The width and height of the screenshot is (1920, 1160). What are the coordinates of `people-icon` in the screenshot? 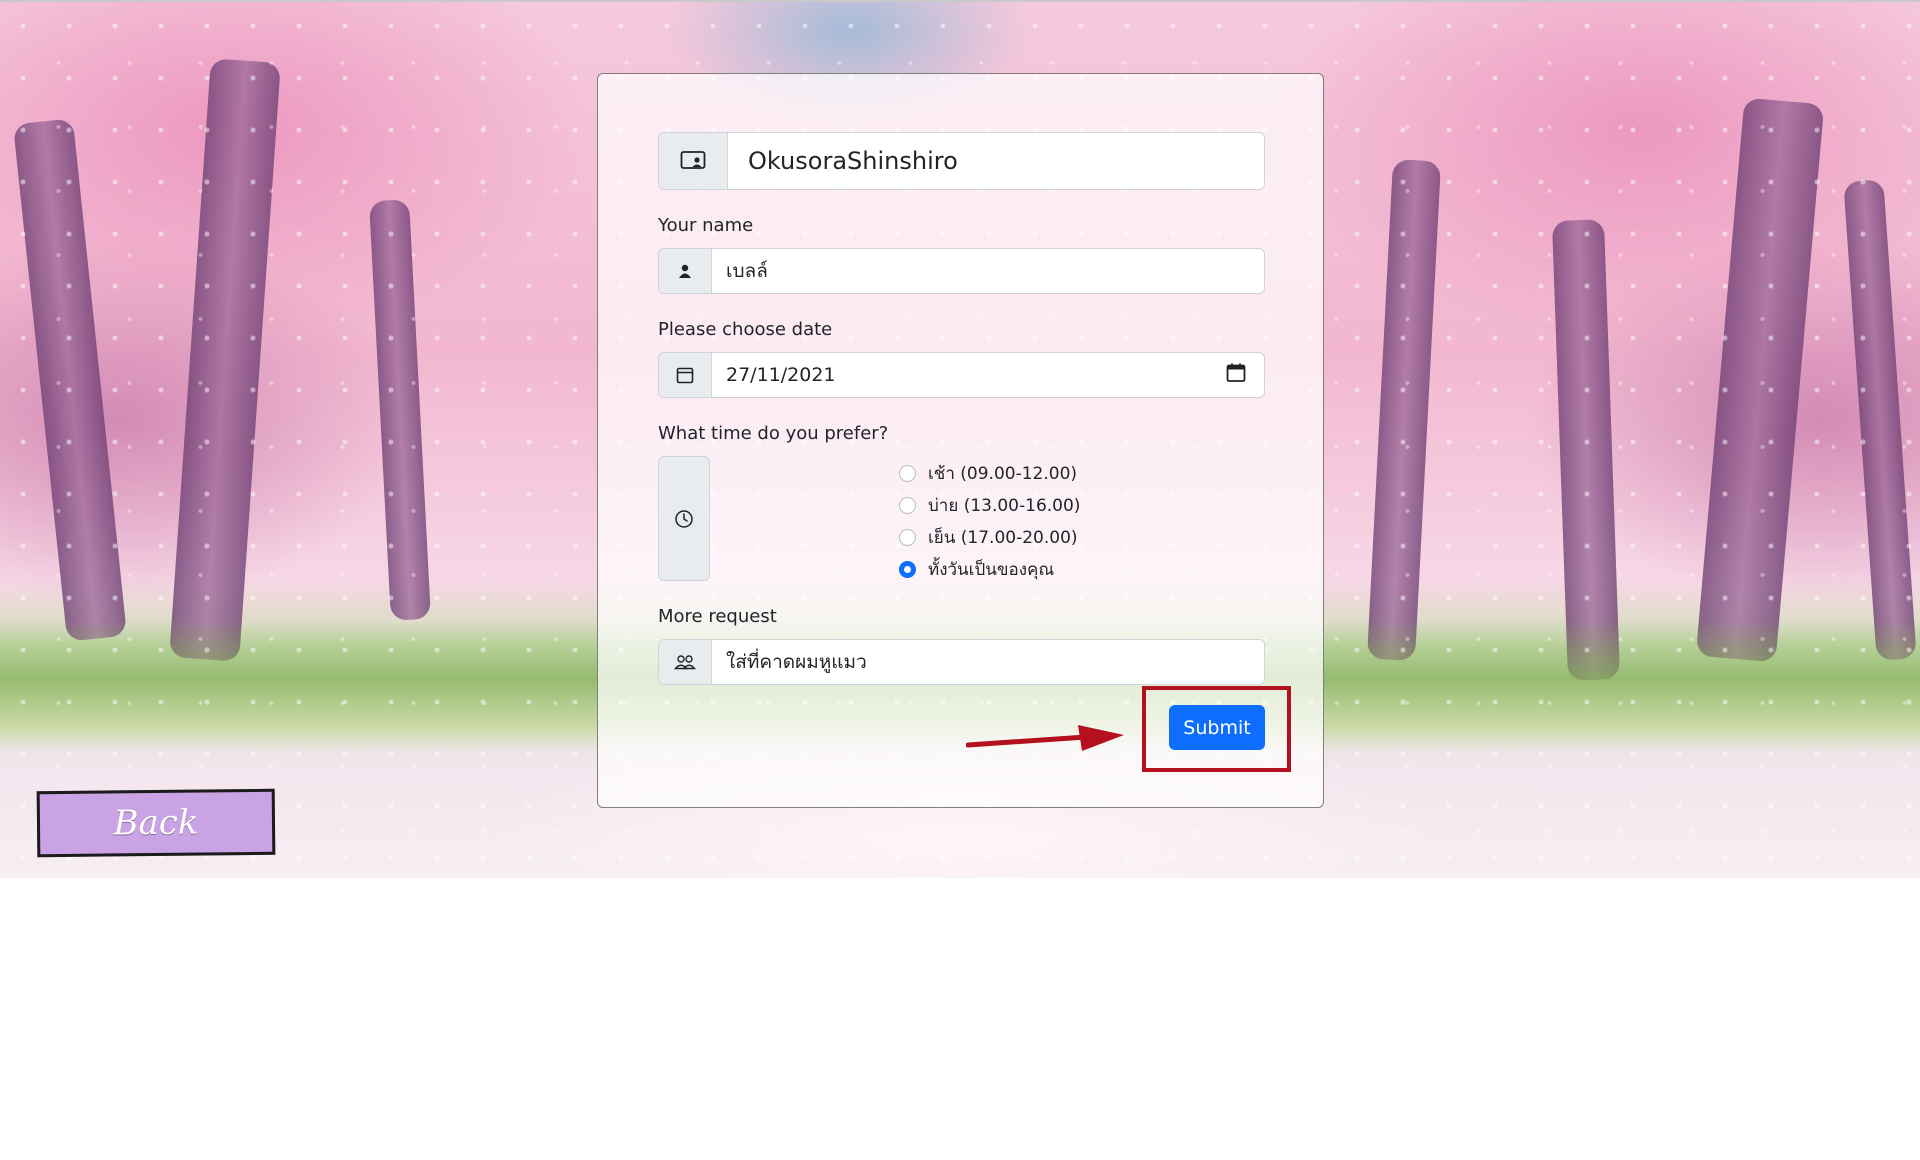 It's located at (685, 662).